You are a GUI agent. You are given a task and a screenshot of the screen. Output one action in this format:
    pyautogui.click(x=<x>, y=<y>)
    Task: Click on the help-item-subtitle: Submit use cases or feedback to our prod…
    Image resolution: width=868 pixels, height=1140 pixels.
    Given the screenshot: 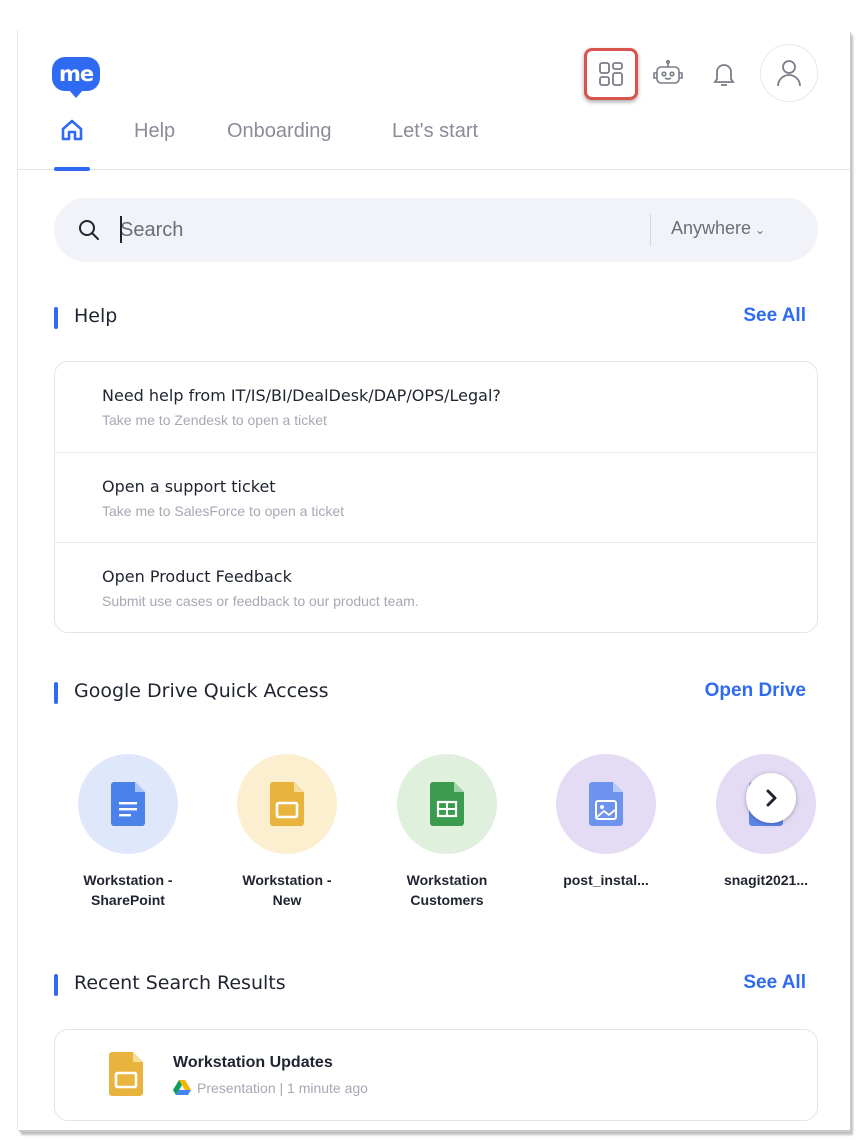 What is the action you would take?
    pyautogui.click(x=260, y=601)
    